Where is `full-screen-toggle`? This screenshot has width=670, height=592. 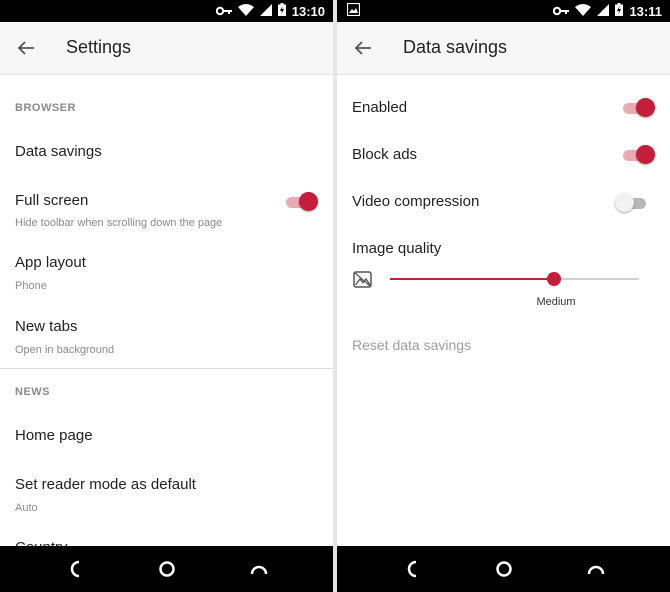
full-screen-toggle is located at coordinates (302, 202).